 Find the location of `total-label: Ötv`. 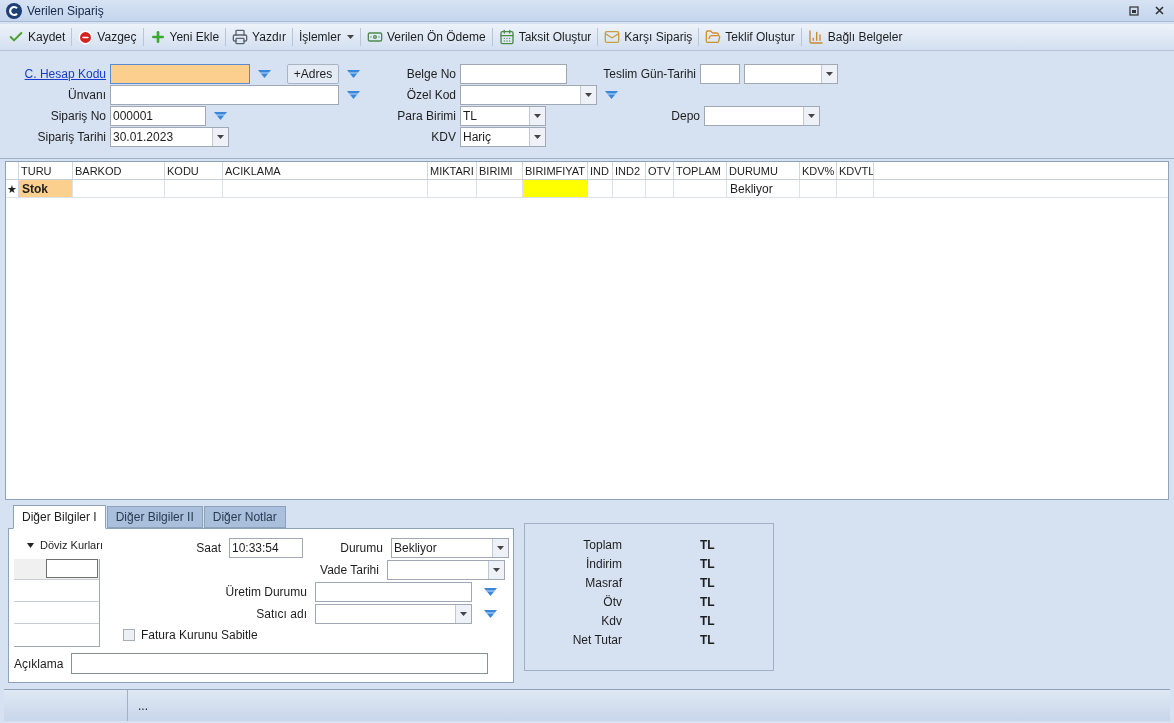

total-label: Ötv is located at coordinates (612, 602).